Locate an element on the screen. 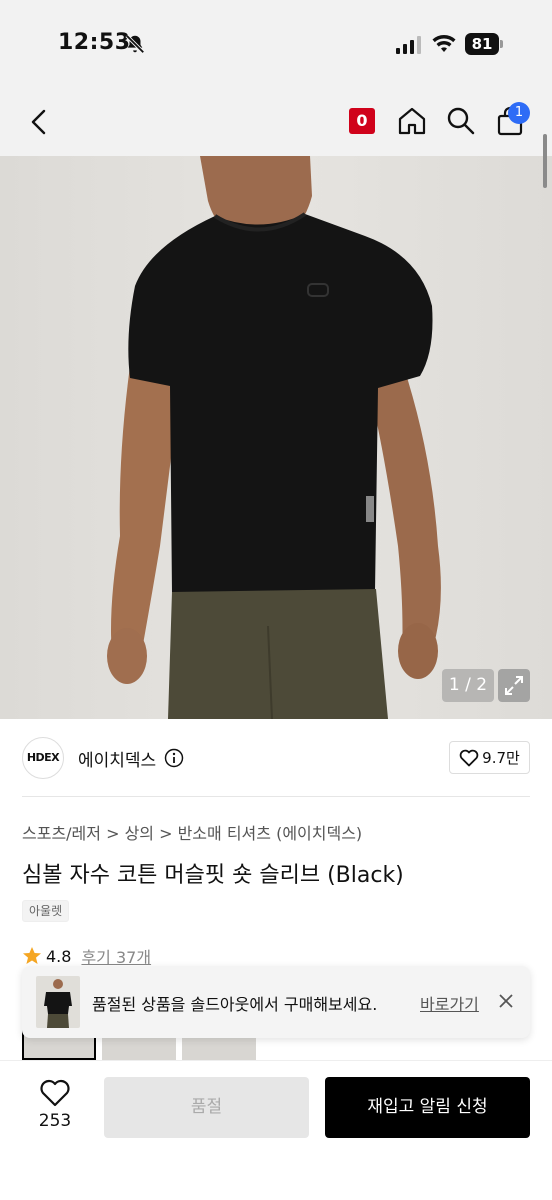 The image size is (552, 1200). toast-message: 품절된 상품을 솔드아웃에서 구매해보세요. is located at coordinates (235, 1004).